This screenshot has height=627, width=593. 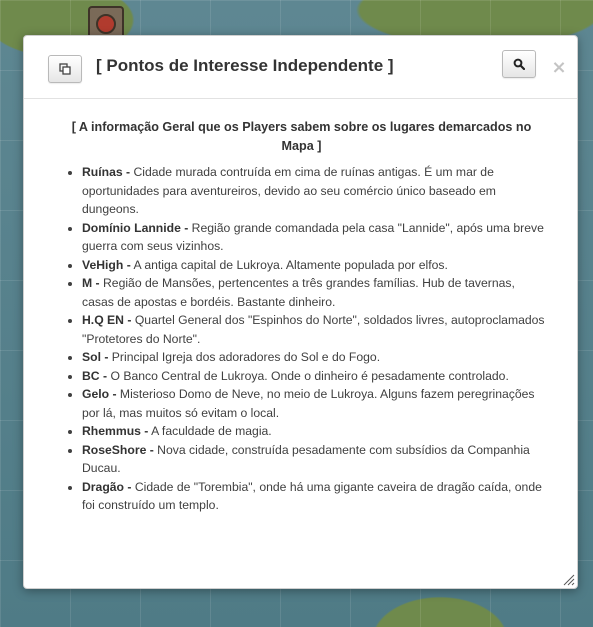 I want to click on map-tower-token, so click(x=106, y=22).